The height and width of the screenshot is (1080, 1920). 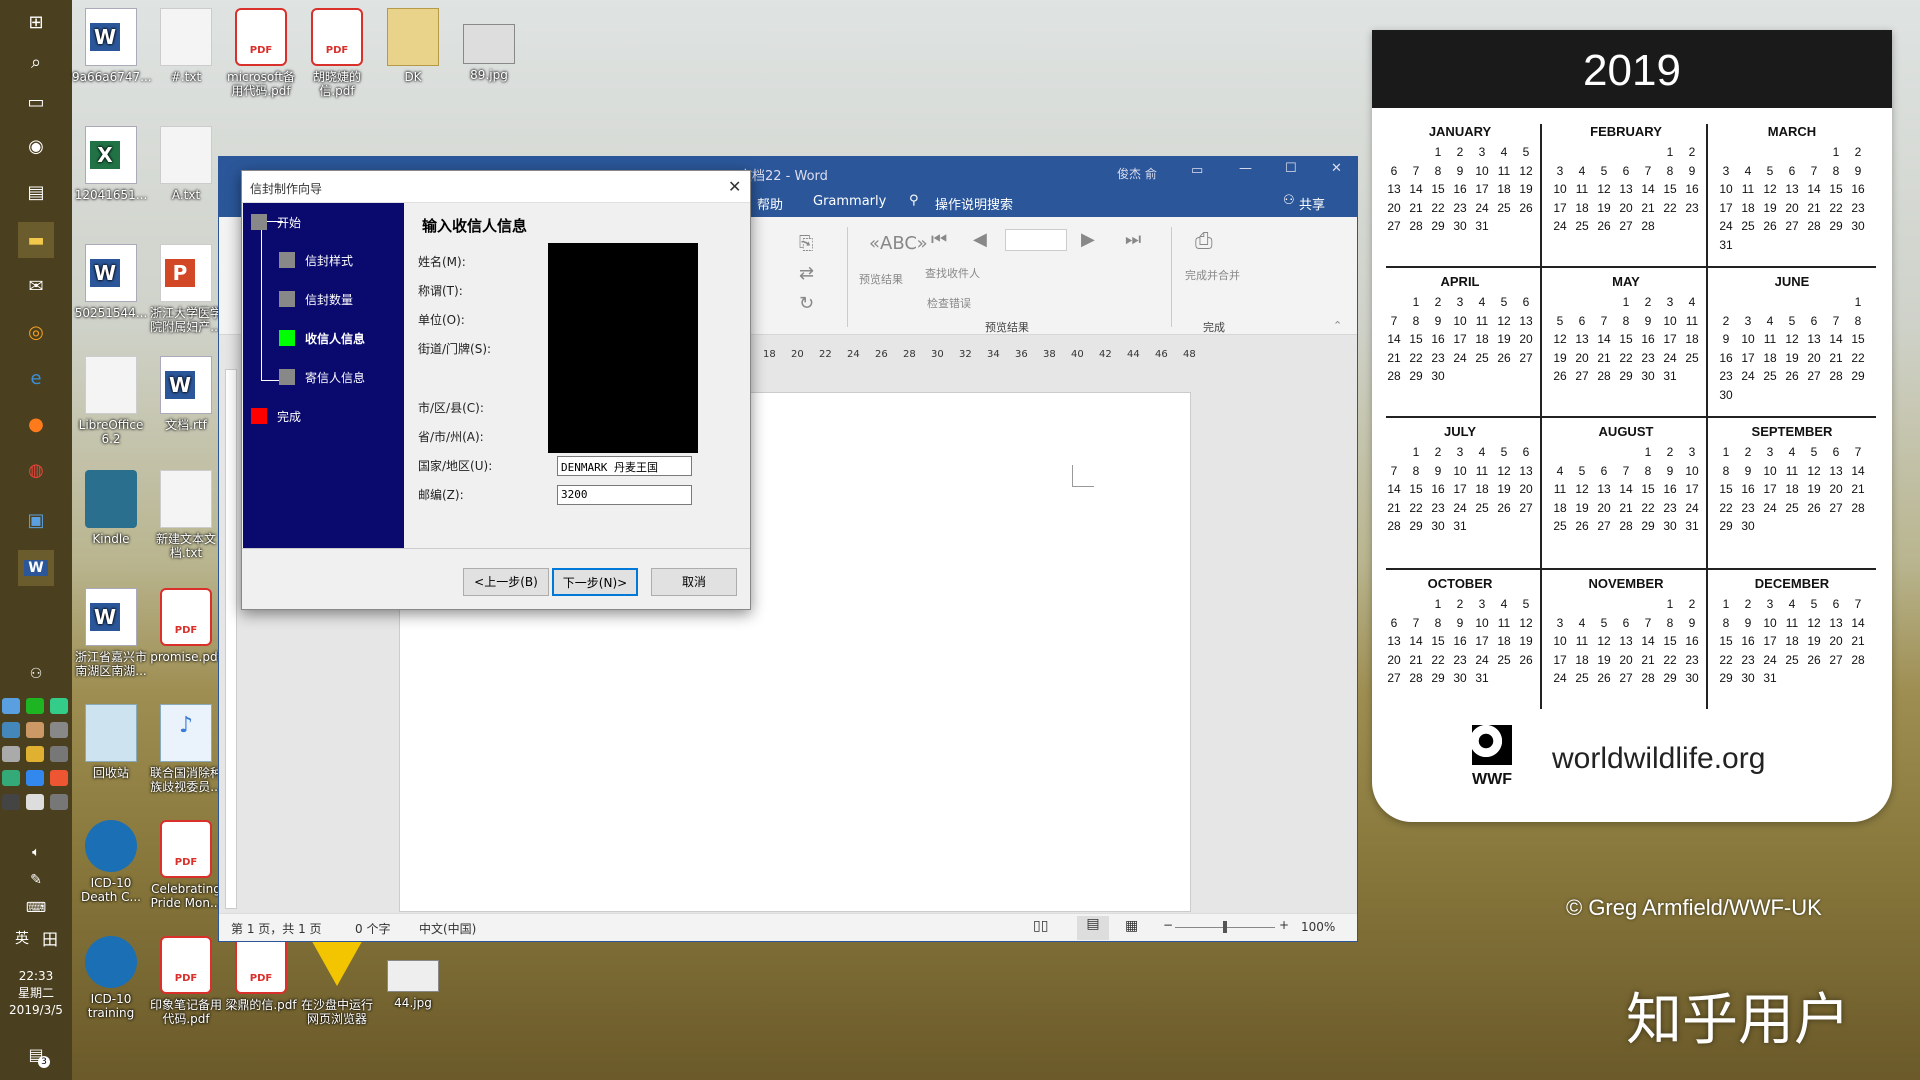 I want to click on country-field: DENMARK 丹麦王国, so click(x=624, y=466).